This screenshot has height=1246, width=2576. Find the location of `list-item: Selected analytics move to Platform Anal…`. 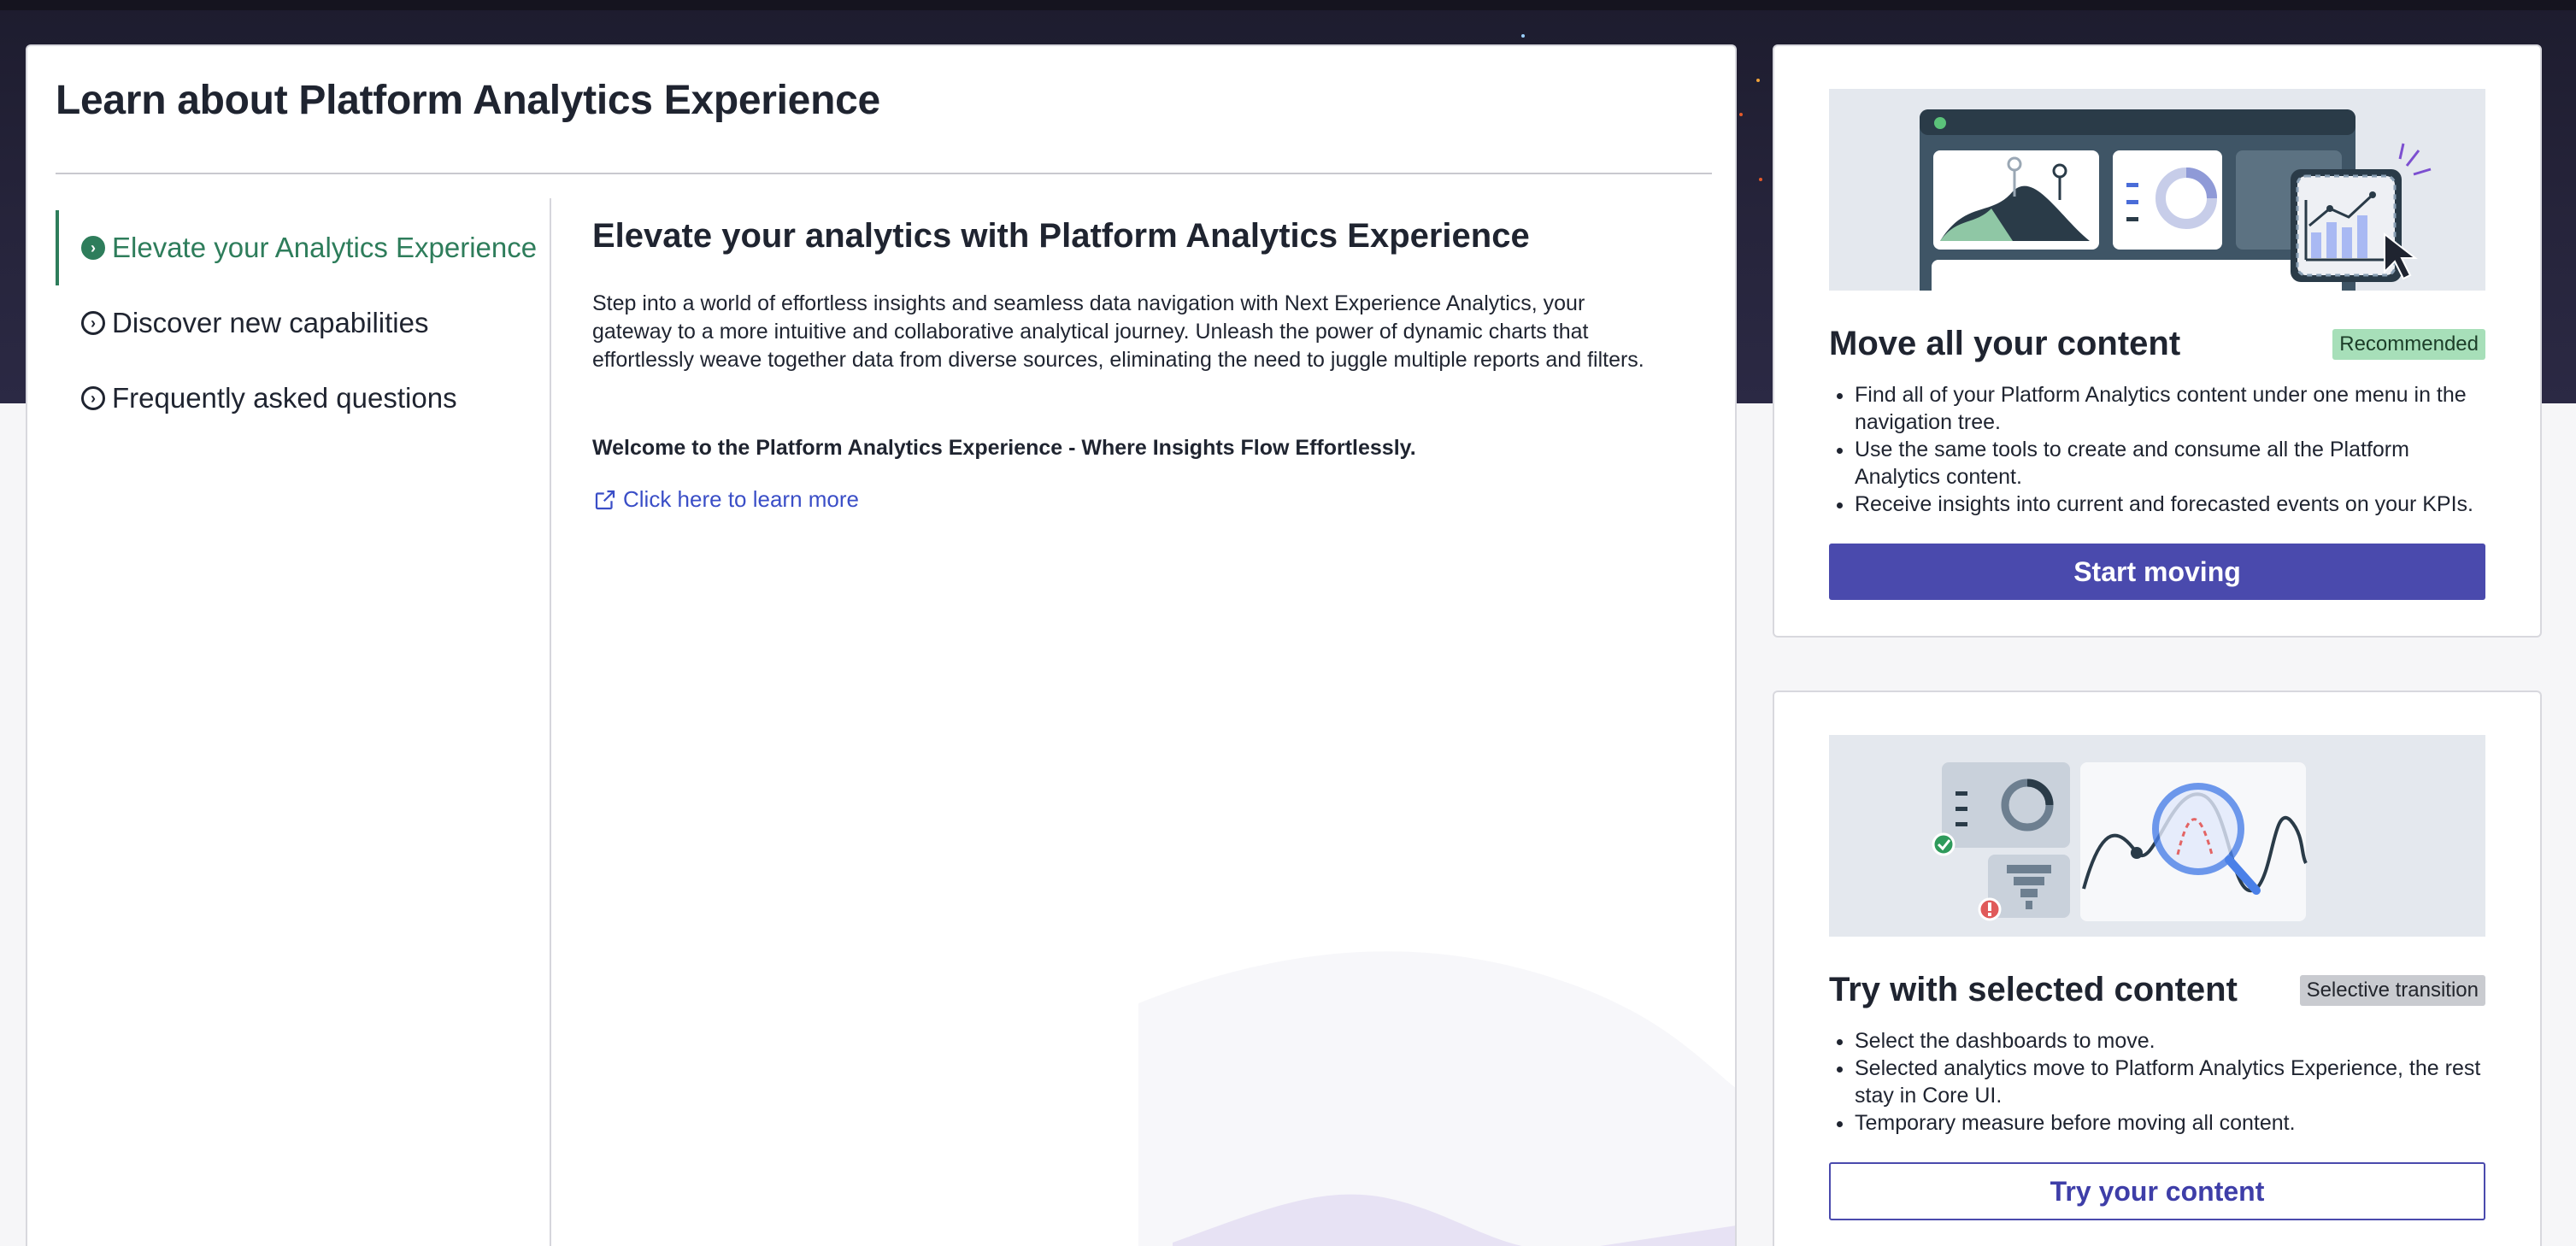

list-item: Selected analytics move to Platform Anal… is located at coordinates (2170, 1082).